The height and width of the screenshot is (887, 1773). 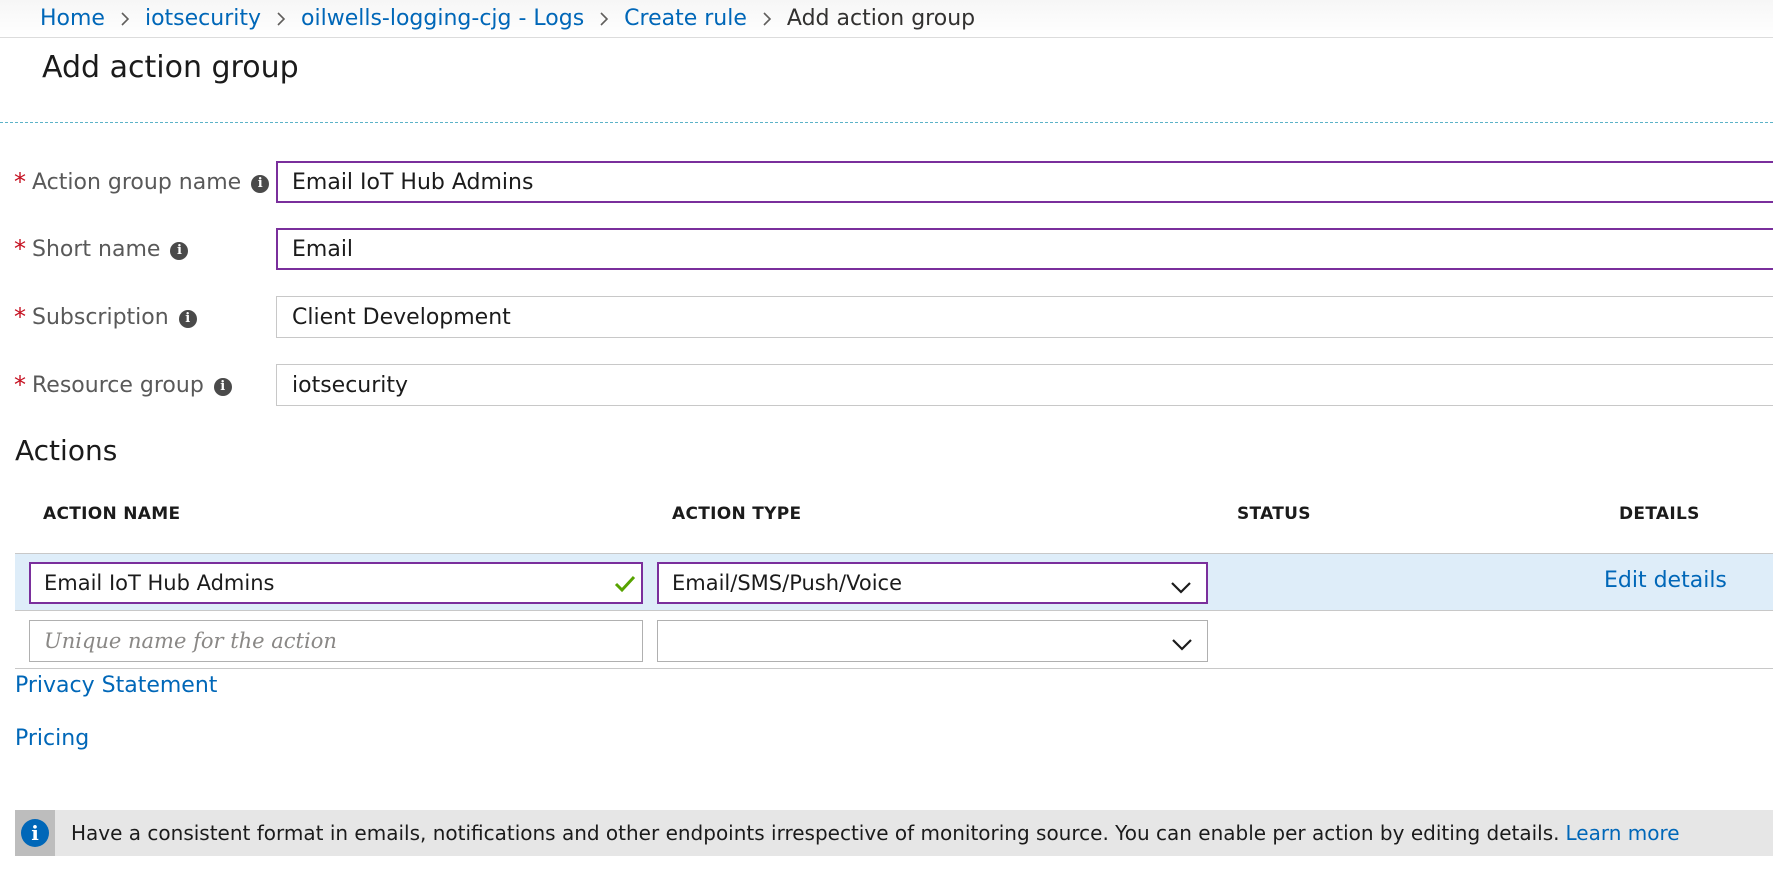 I want to click on new-action-name-input: Unique name for the action, so click(x=336, y=641).